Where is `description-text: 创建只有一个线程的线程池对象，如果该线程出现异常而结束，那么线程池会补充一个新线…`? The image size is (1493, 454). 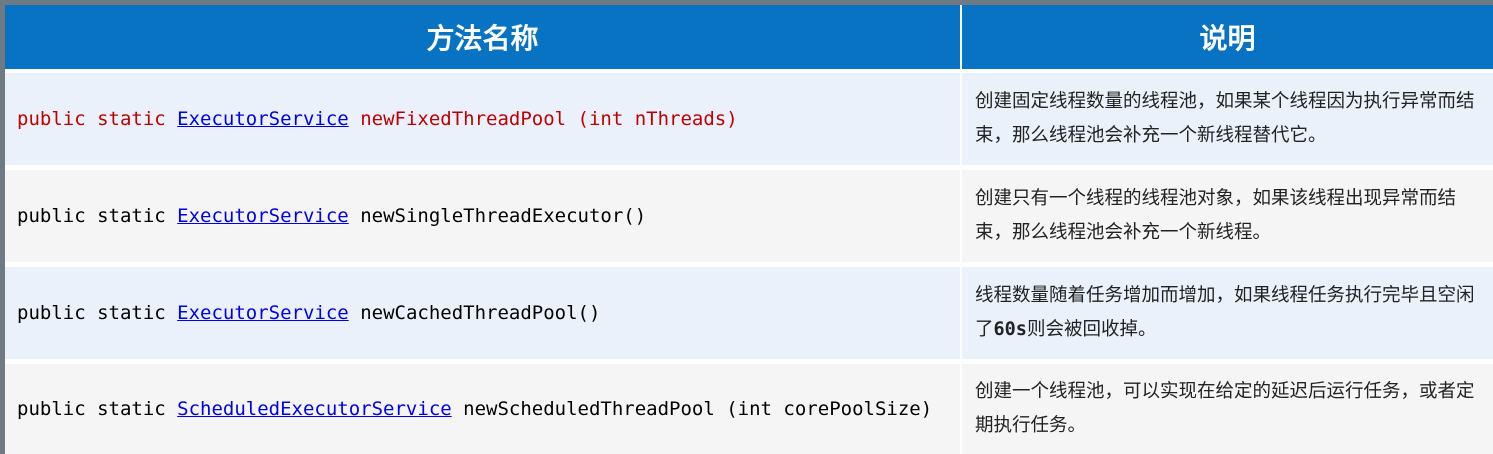
description-text: 创建只有一个线程的线程池对象，如果该线程出现异常而结束，那么线程池会补充一个新线… is located at coordinates (1216, 215).